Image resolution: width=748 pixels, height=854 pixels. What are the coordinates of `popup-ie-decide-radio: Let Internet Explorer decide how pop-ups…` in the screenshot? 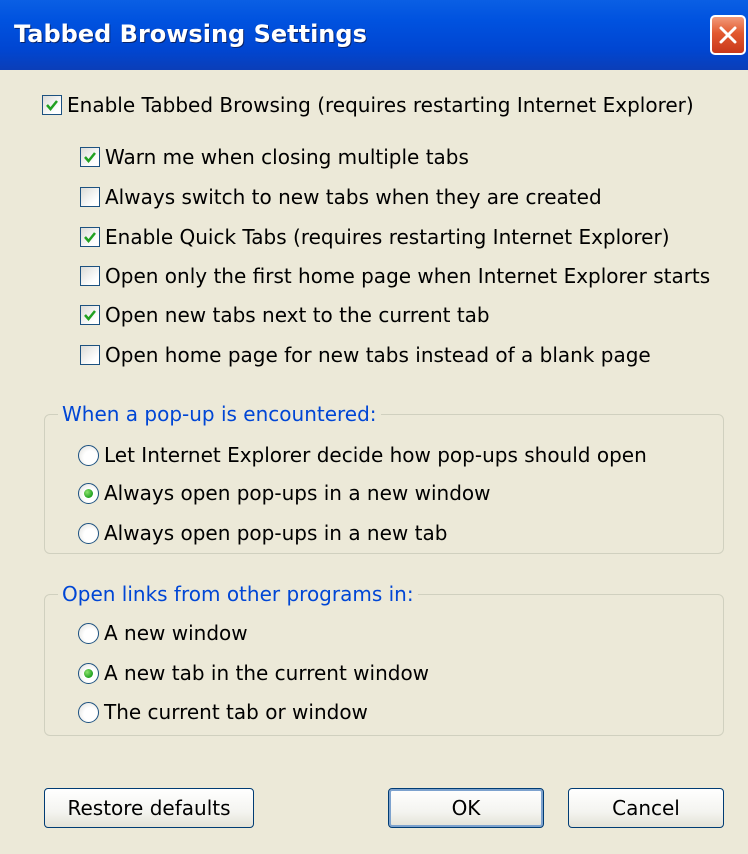 It's located at (362, 455).